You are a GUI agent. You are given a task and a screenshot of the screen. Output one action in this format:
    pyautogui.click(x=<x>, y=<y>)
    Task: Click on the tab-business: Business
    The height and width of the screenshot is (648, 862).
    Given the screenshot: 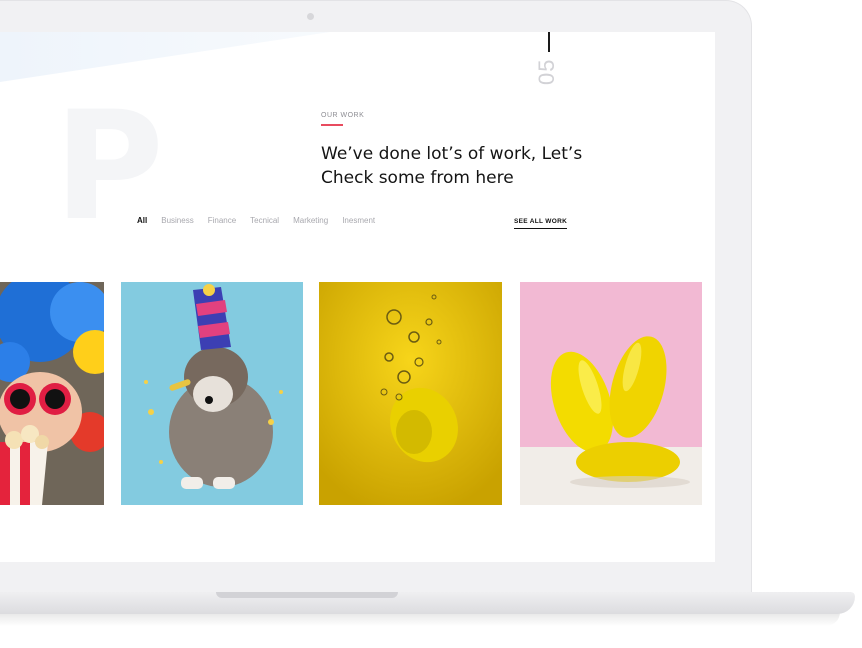 What is the action you would take?
    pyautogui.click(x=177, y=220)
    